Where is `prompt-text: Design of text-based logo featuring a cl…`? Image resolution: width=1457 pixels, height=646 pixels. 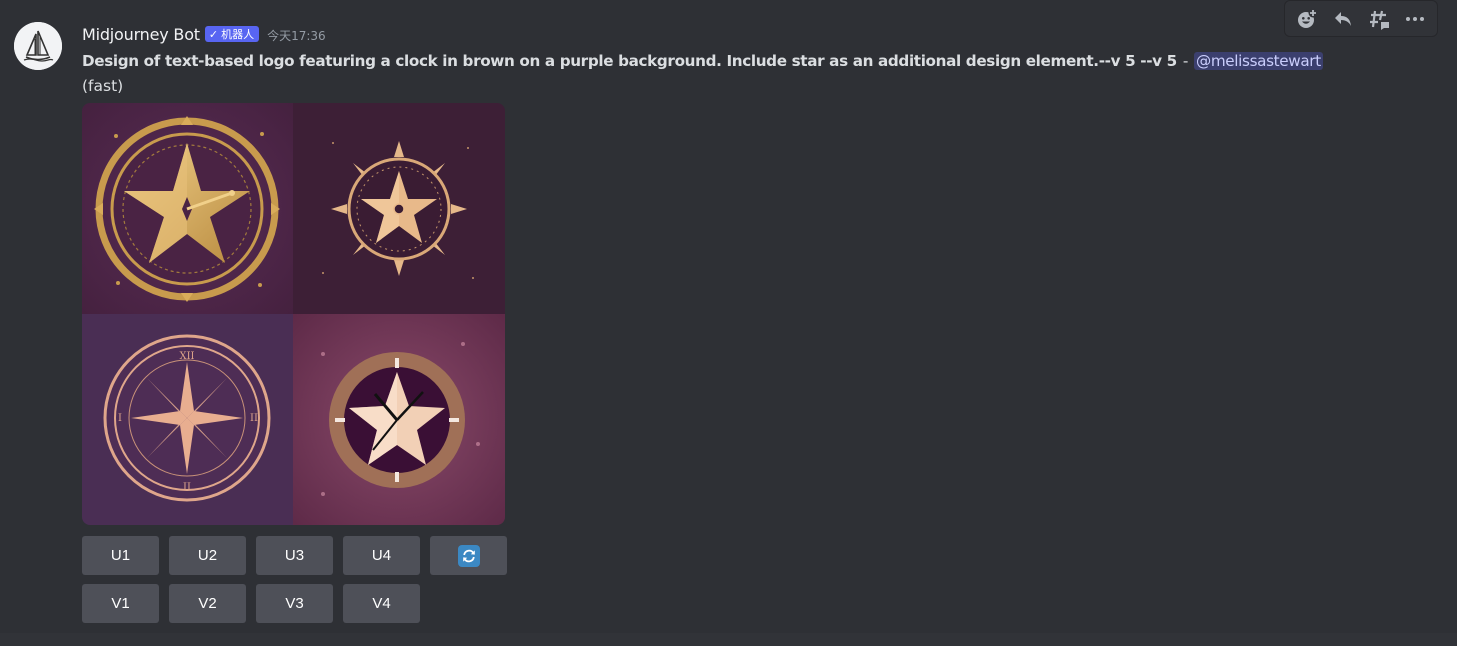
prompt-text: Design of text-based logo featuring a cl… is located at coordinates (629, 61).